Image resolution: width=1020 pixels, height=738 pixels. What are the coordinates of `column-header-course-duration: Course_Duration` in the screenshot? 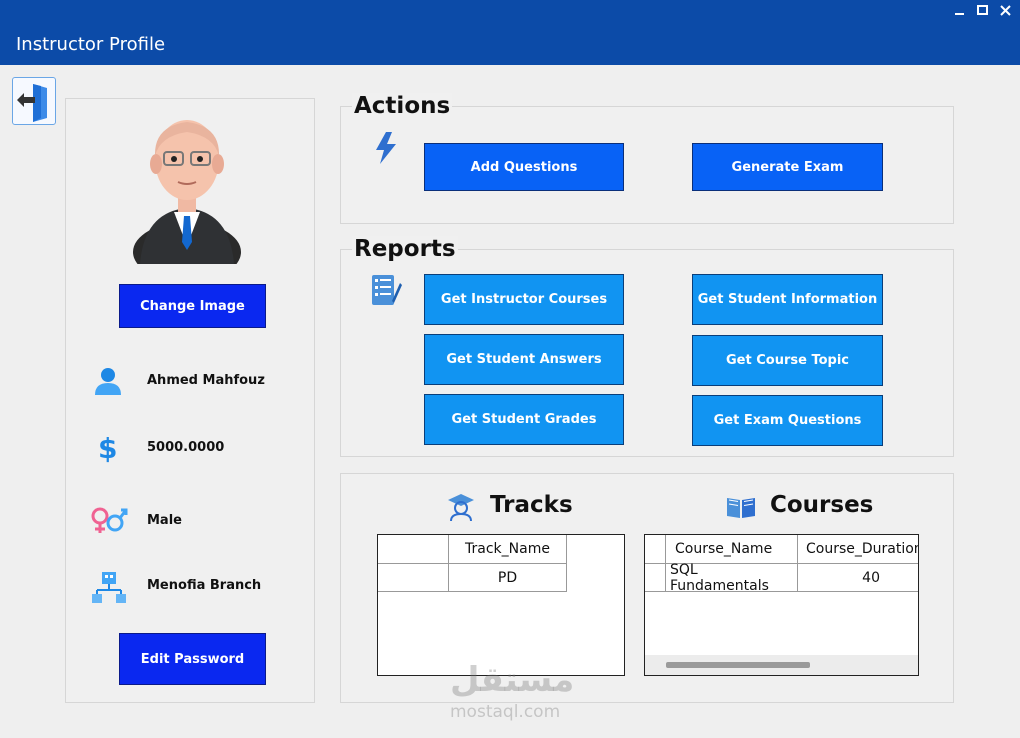 It's located at (858, 549).